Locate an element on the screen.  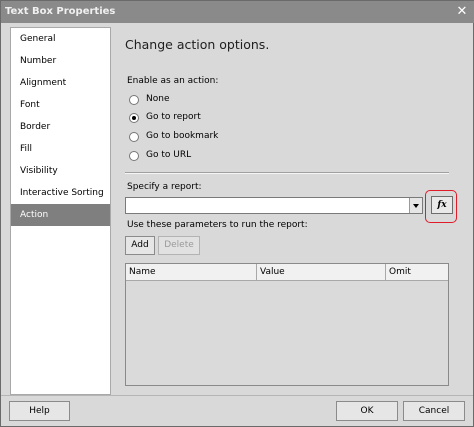
footer-divider is located at coordinates (237, 395).